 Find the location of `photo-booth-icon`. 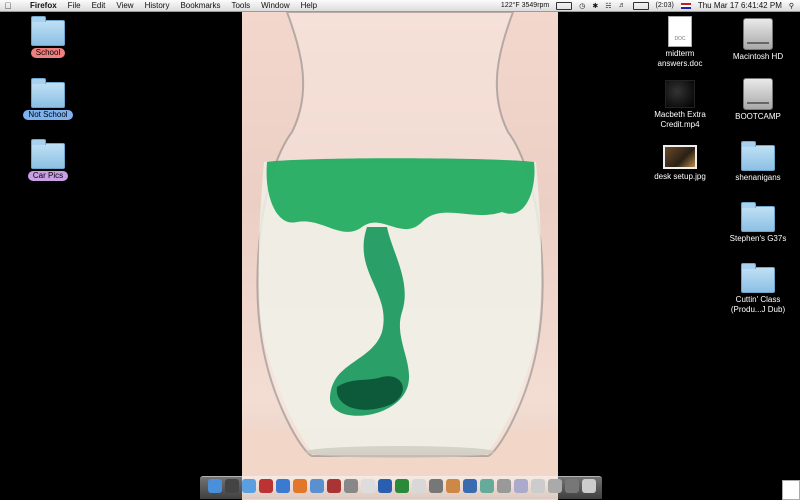

photo-booth-icon is located at coordinates (334, 486).